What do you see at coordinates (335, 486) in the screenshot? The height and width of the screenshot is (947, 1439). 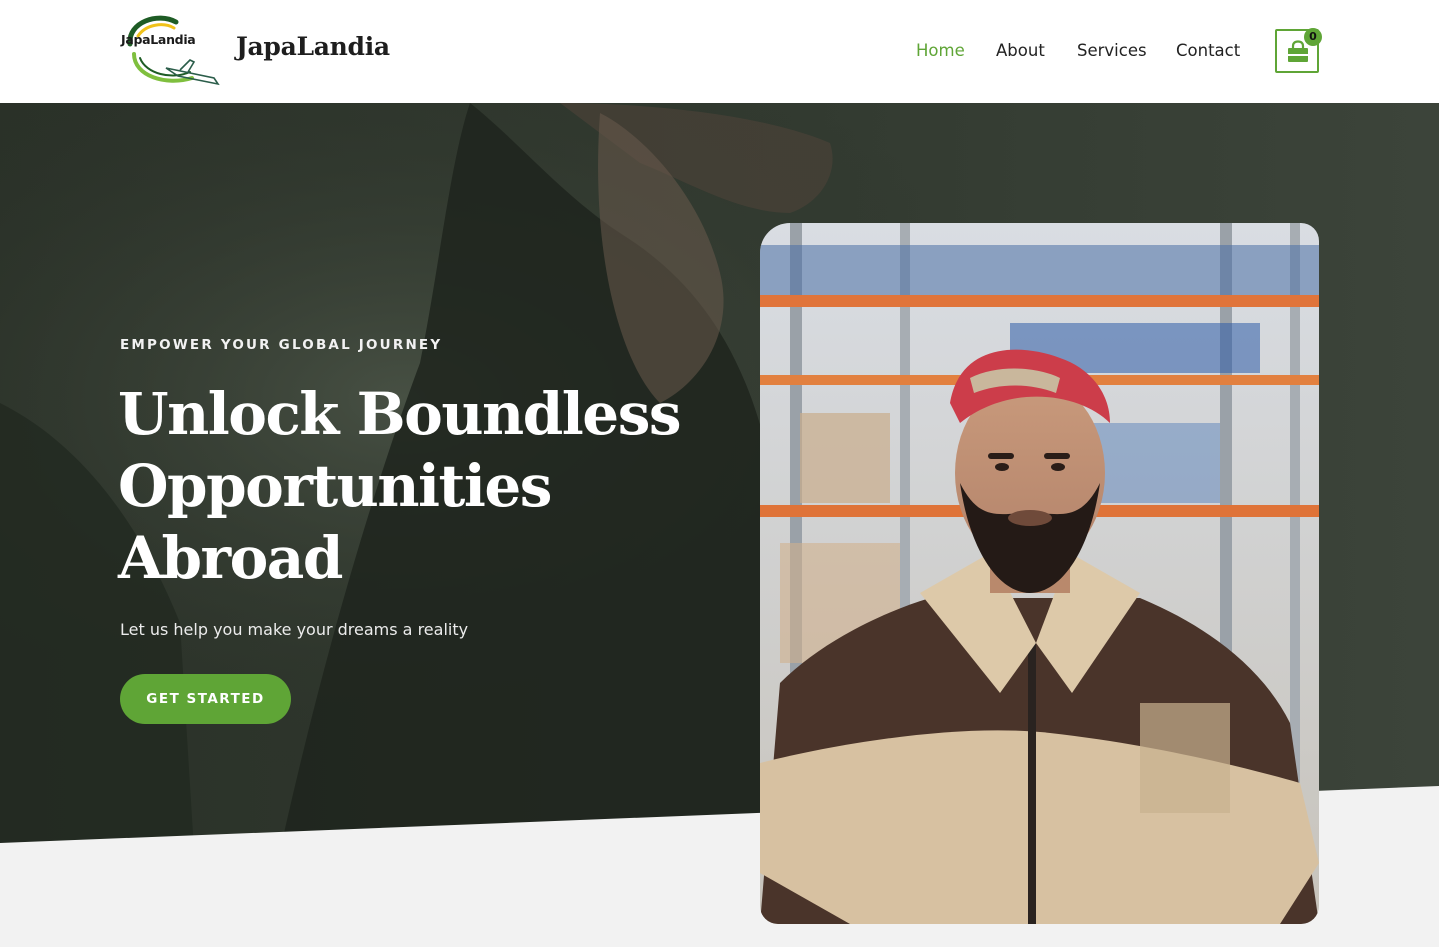 I see `headline-line-2: Opportunities` at bounding box center [335, 486].